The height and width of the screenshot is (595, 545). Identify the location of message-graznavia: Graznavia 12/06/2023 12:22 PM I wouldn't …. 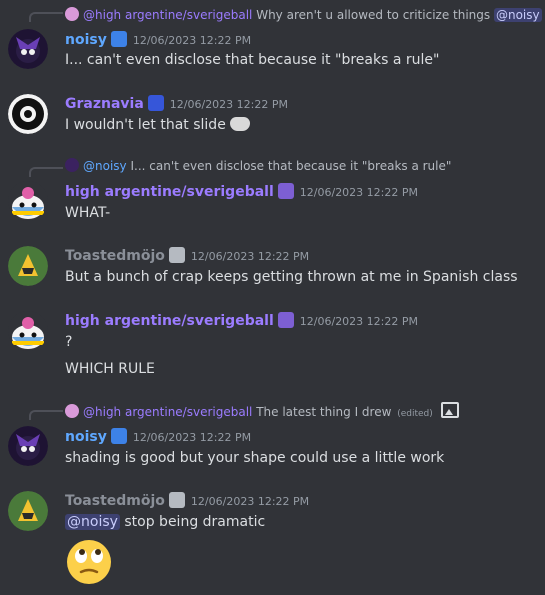
(272, 118).